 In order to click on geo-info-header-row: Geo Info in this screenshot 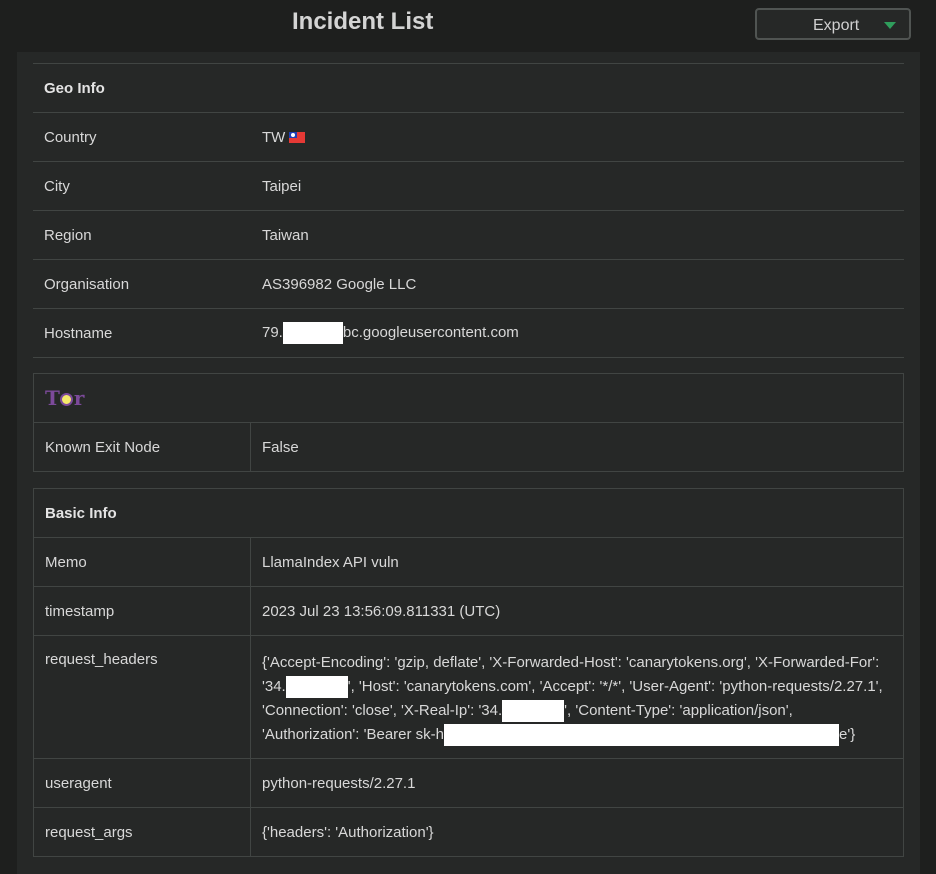, I will do `click(468, 88)`.